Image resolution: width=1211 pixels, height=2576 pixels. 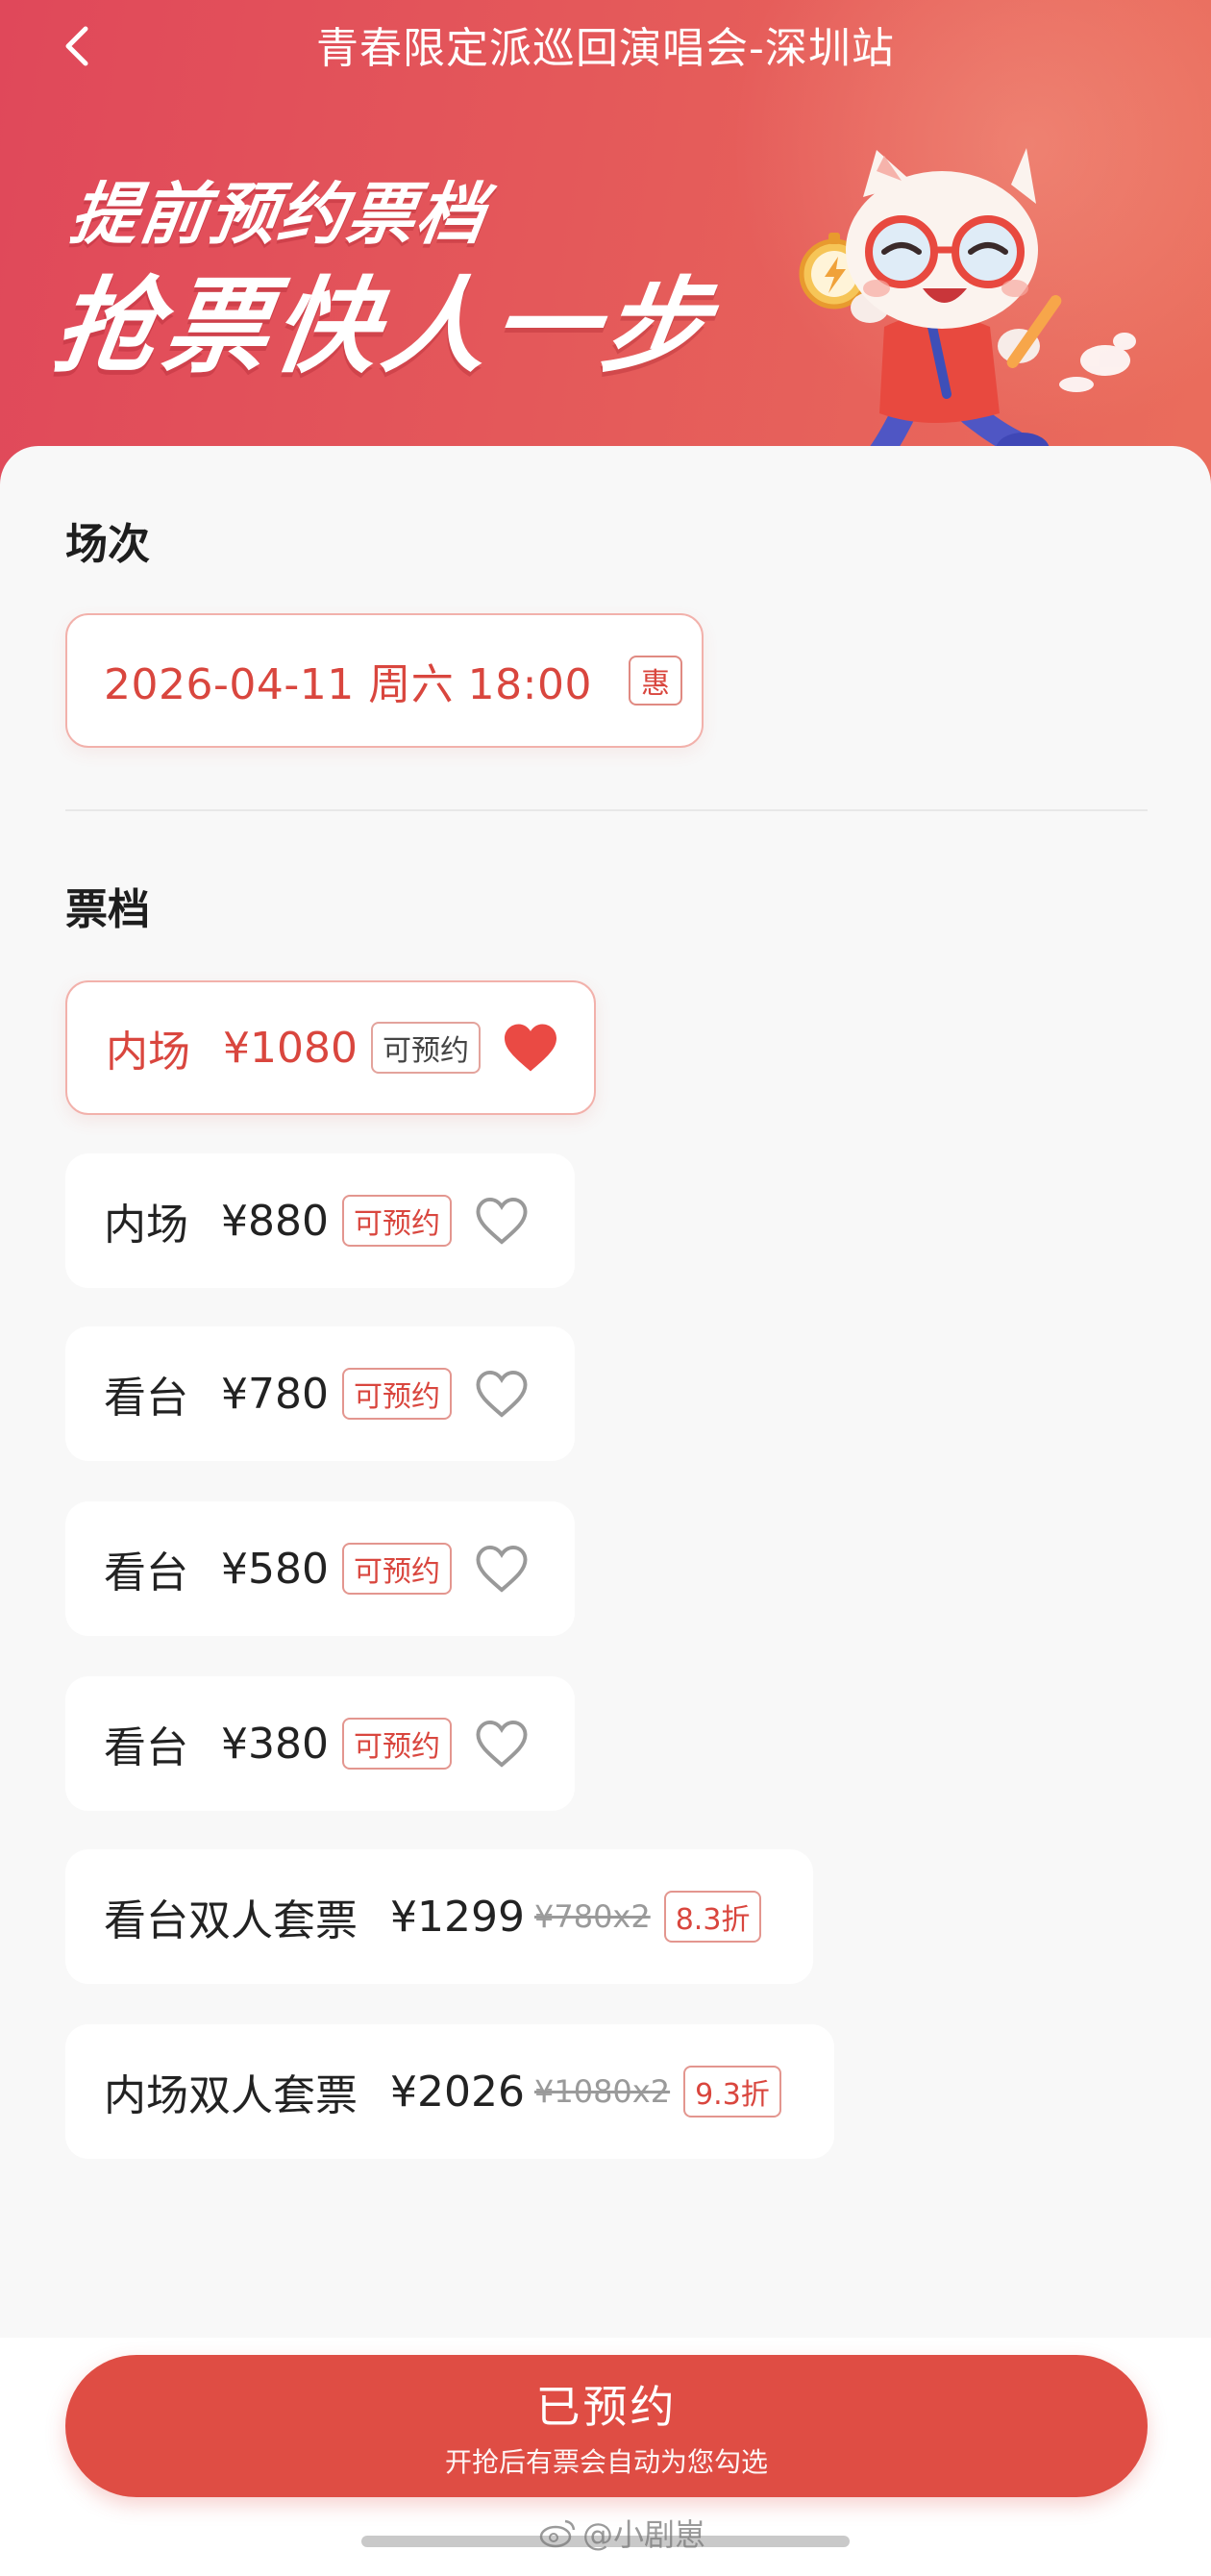 What do you see at coordinates (275, 1569) in the screenshot?
I see `tier-price: ¥580` at bounding box center [275, 1569].